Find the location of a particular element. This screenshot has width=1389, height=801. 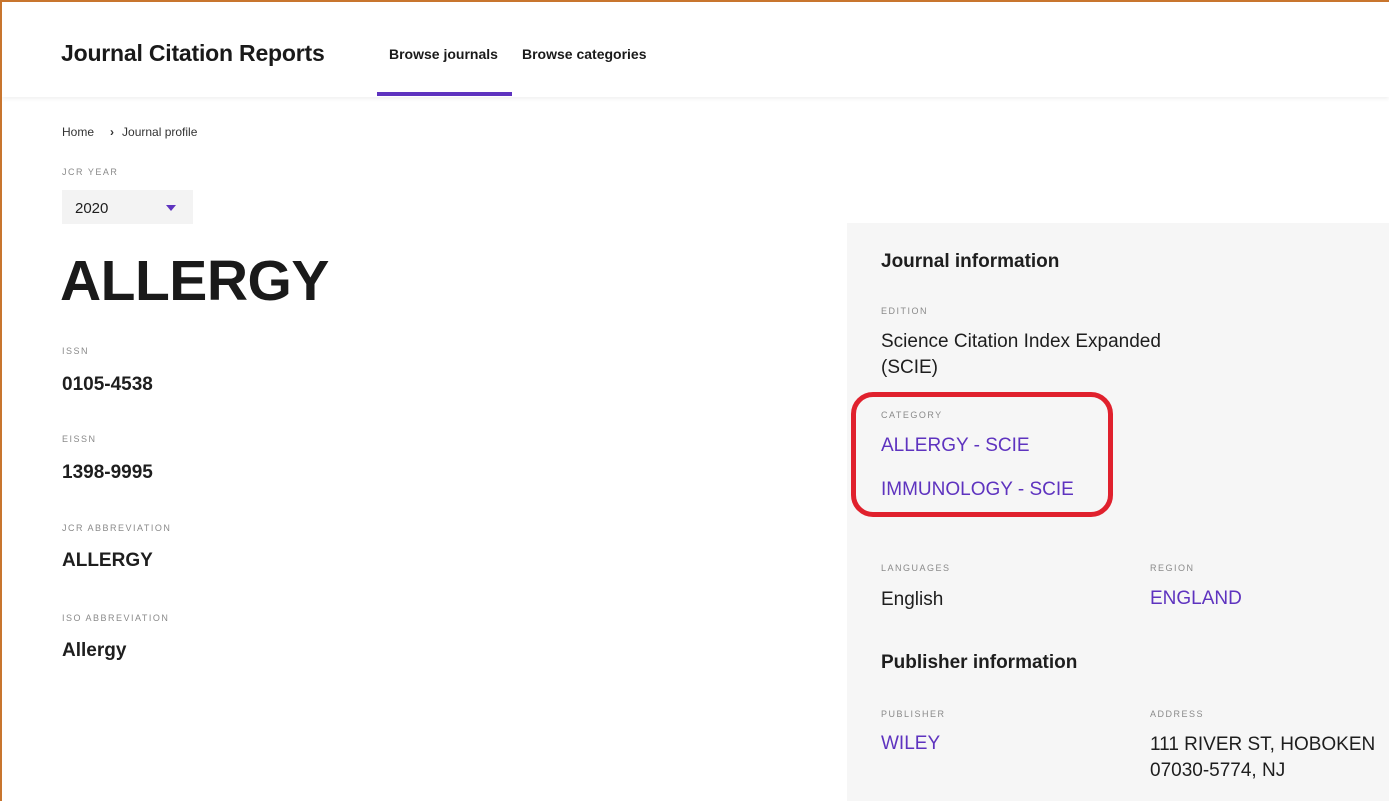

publisher-link: WILEY is located at coordinates (910, 744).